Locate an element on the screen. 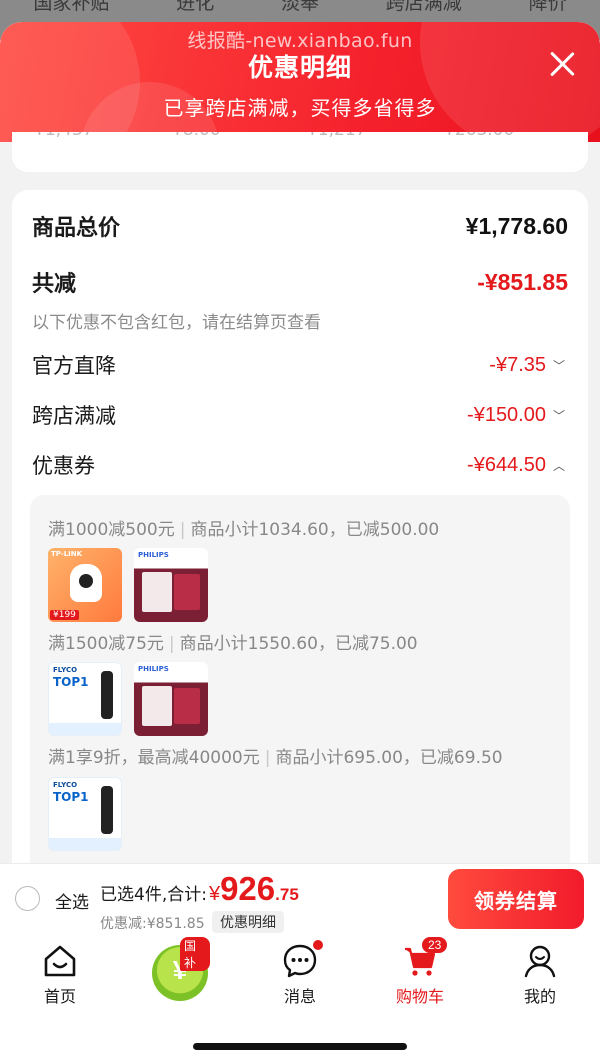  prev-card-text: ¥263.00 is located at coordinates (479, 136).